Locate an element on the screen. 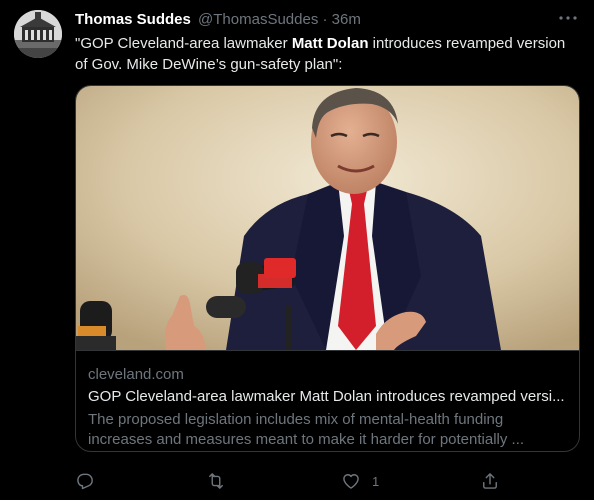  more-options-button is located at coordinates (568, 18).